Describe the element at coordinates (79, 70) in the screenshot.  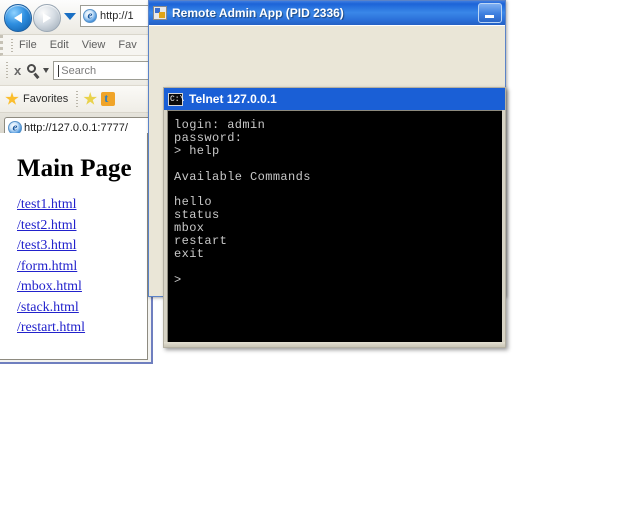
I see `search-input-placeholder: Search` at that location.